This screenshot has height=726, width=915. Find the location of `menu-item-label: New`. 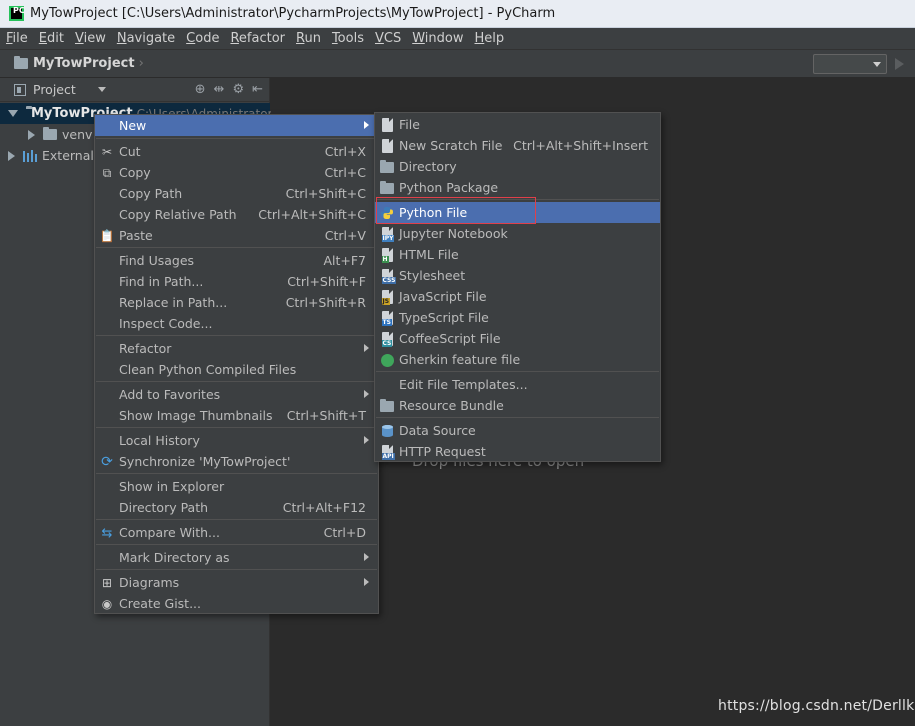

menu-item-label: New is located at coordinates (133, 125).